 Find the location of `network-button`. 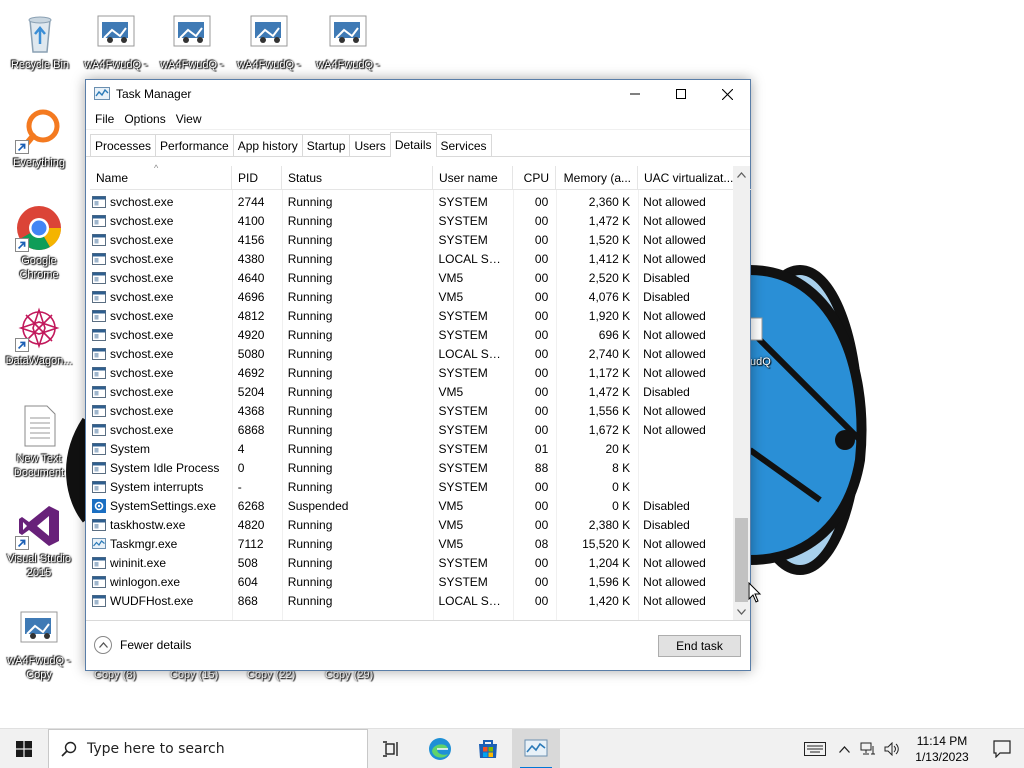

network-button is located at coordinates (868, 748).